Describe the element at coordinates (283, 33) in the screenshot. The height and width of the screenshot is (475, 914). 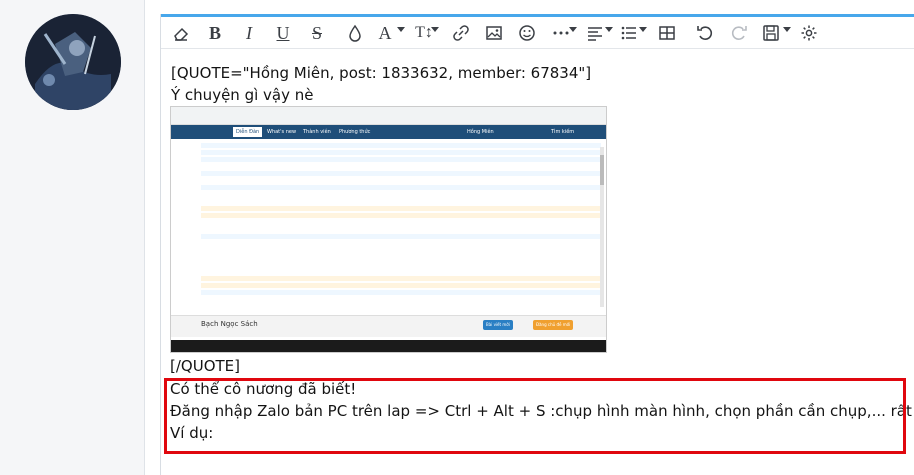
I see `underline-button: U` at that location.